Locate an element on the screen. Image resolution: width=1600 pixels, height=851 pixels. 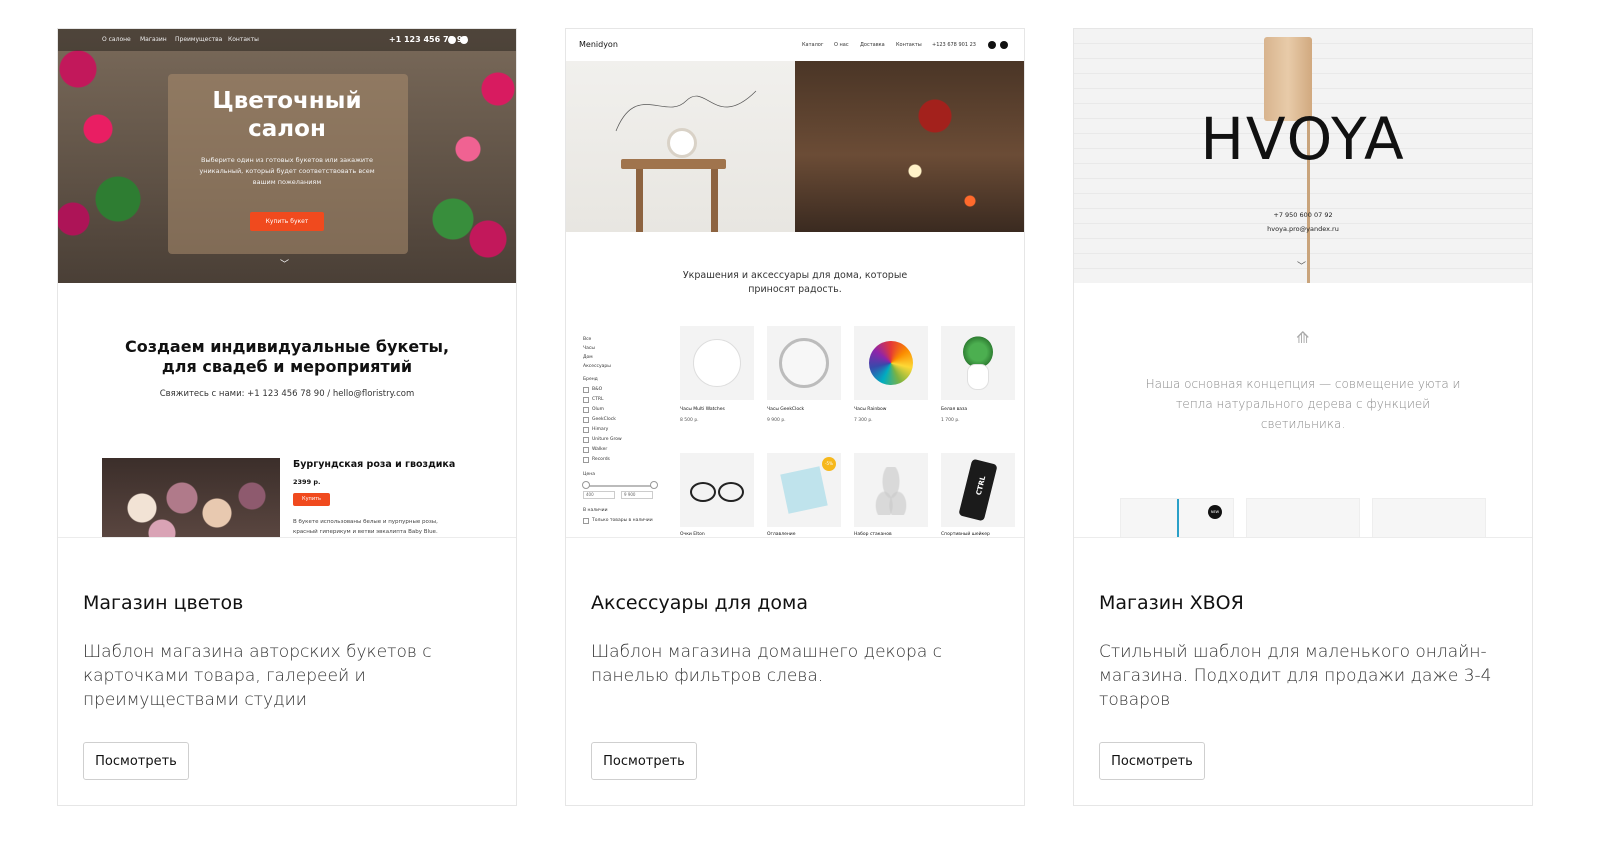
buy-bouquet-button: Купить букет is located at coordinates (287, 221).